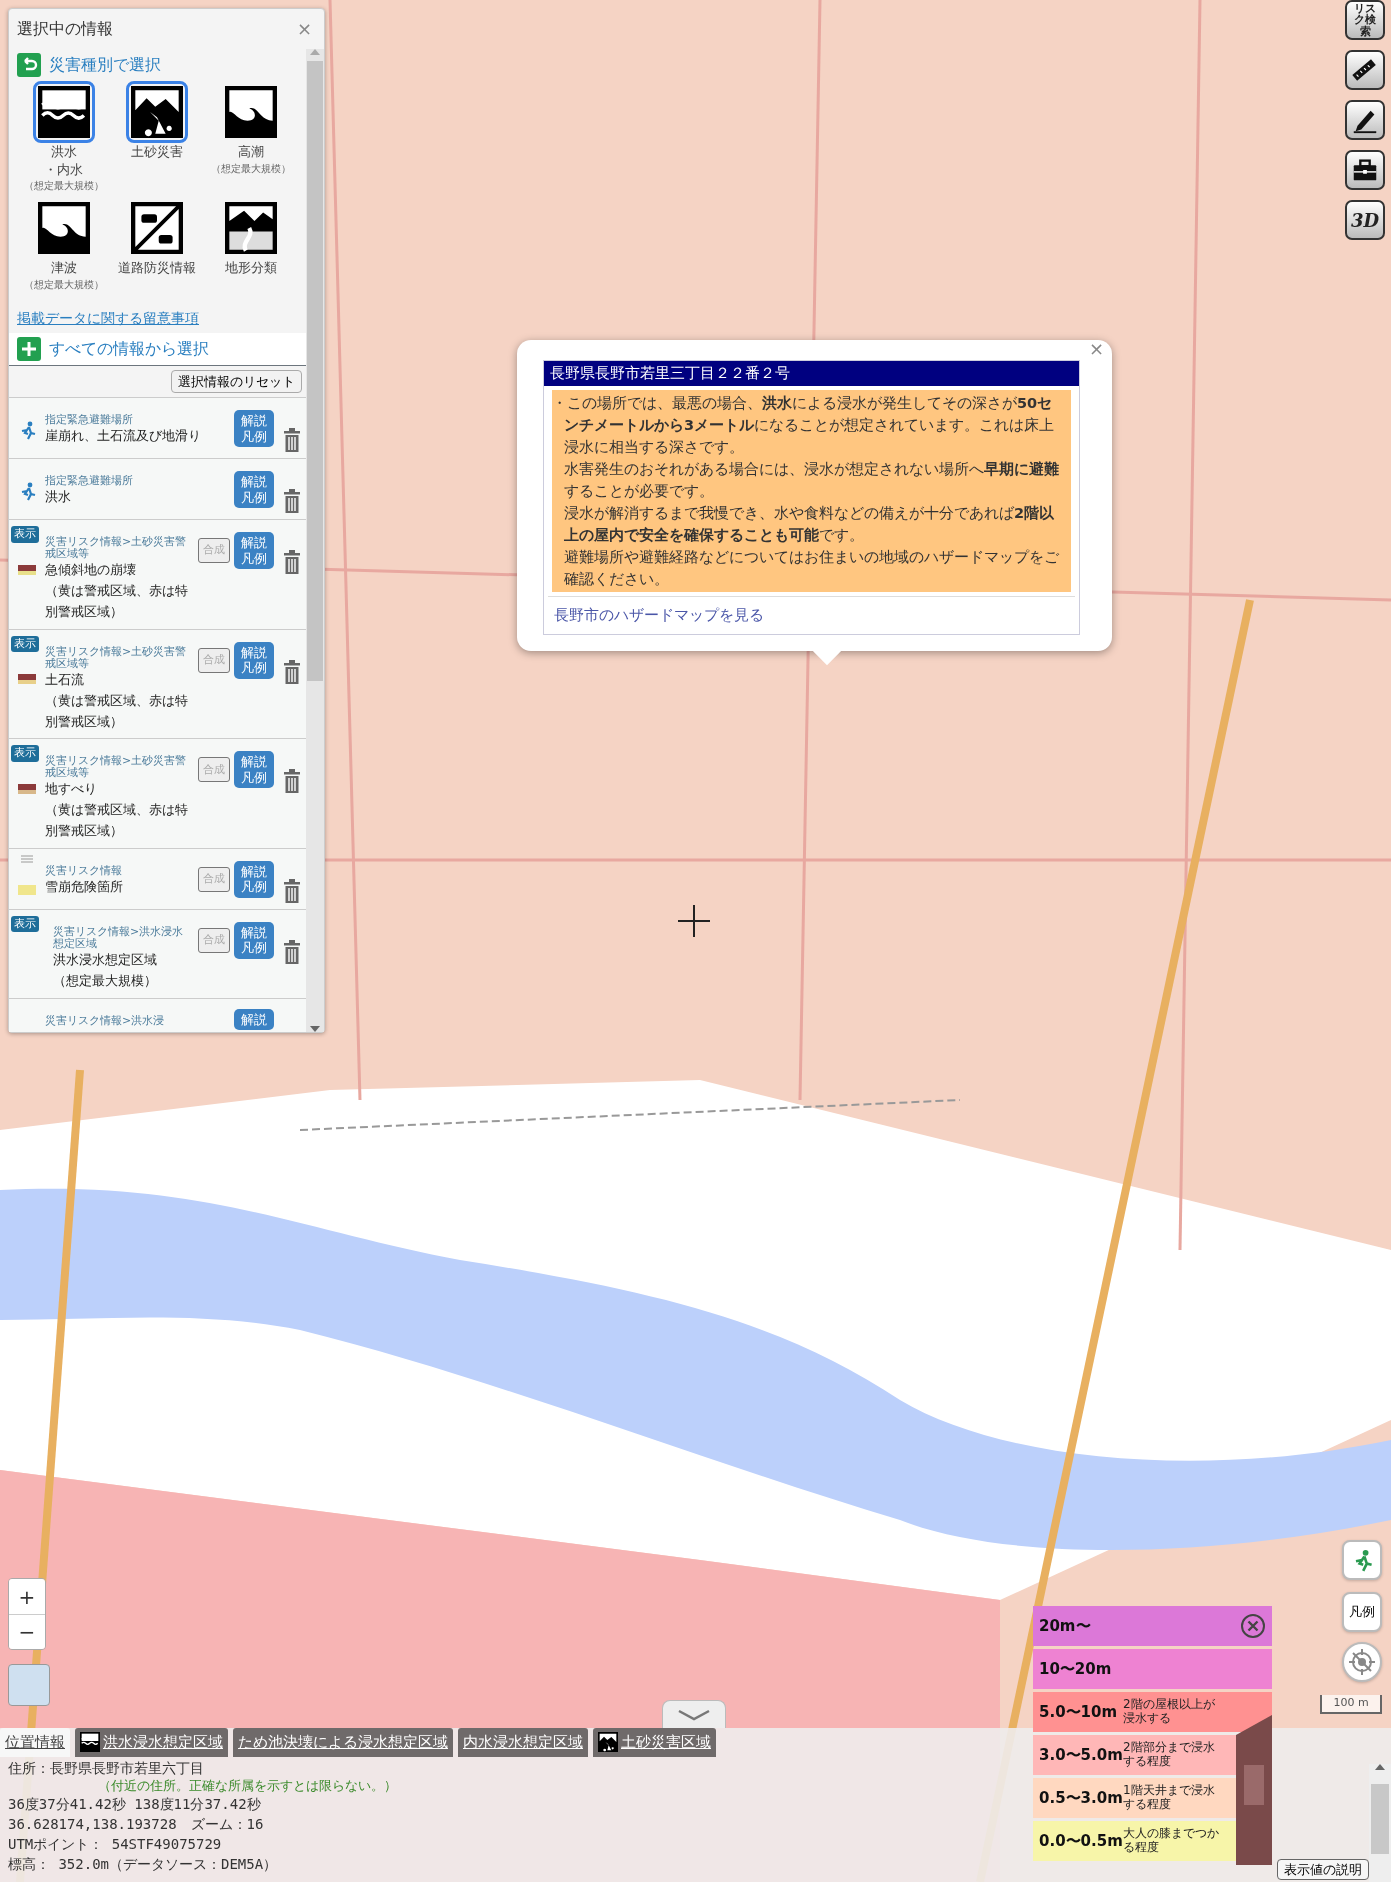 Image resolution: width=1391 pixels, height=1882 pixels. I want to click on scale-label: 100 m, so click(1351, 1704).